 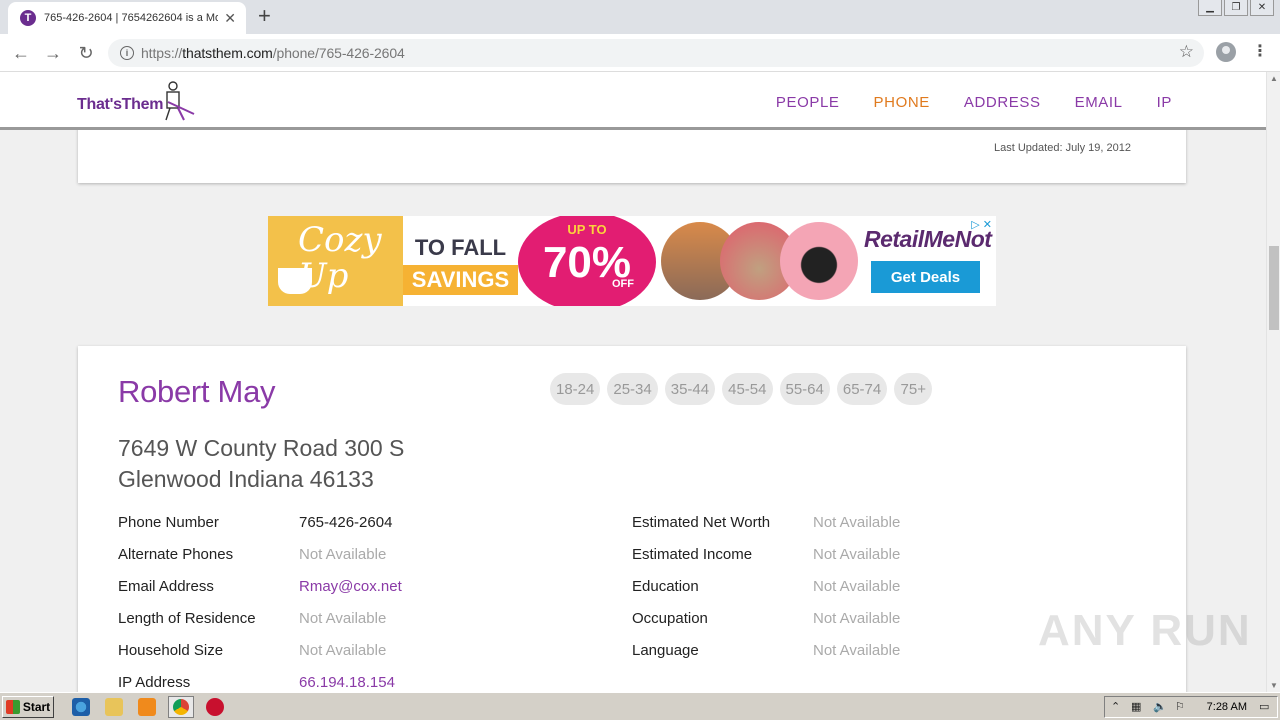 I want to click on address-street: 7649 W County Road 300 S, so click(x=261, y=448).